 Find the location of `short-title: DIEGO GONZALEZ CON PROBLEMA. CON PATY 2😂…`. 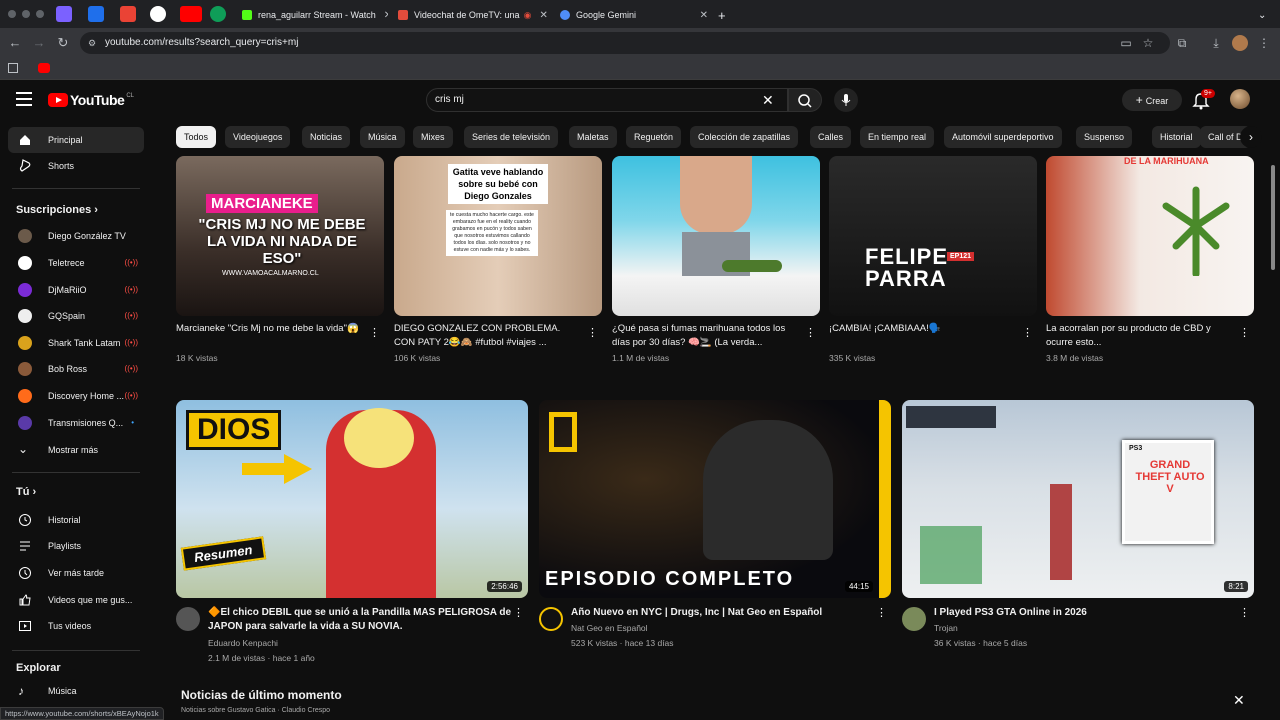

short-title: DIEGO GONZALEZ CON PROBLEMA. CON PATY 2😂… is located at coordinates (488, 336).